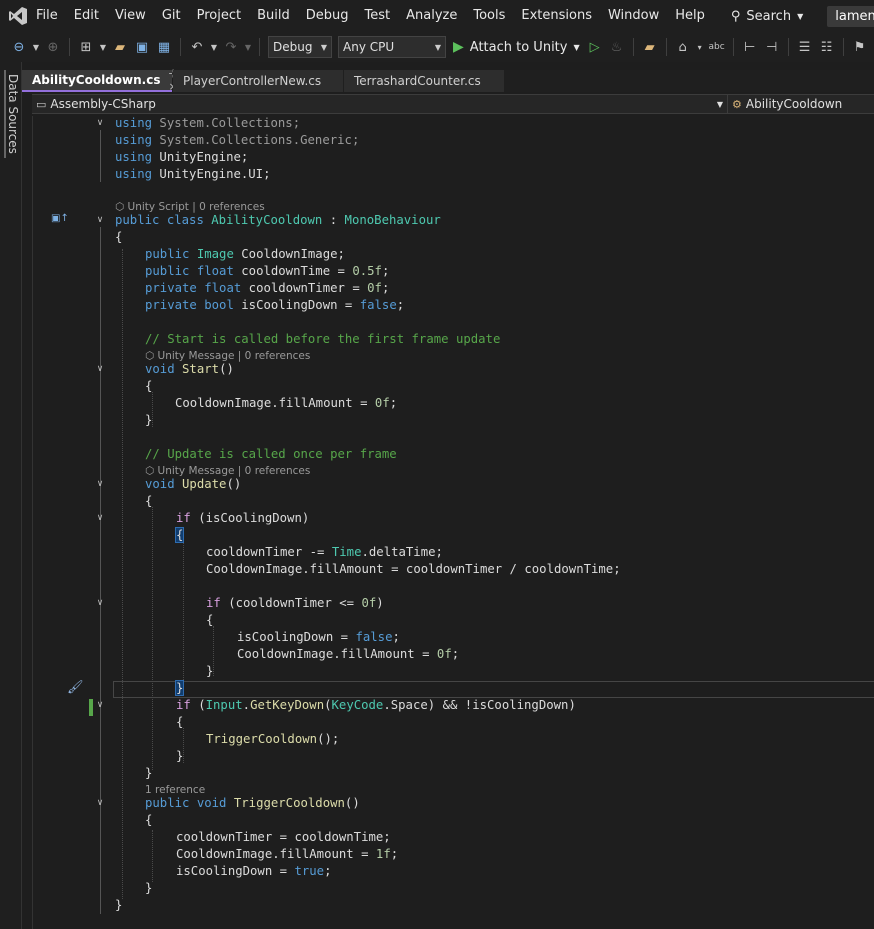 The width and height of the screenshot is (874, 929). What do you see at coordinates (120, 47) in the screenshot?
I see `open-folder-icon: ▰` at bounding box center [120, 47].